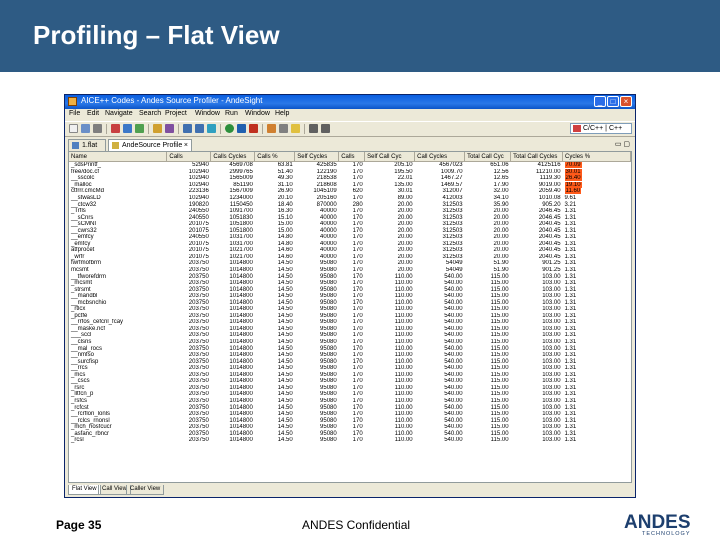 The width and height of the screenshot is (720, 540). What do you see at coordinates (325, 128) in the screenshot?
I see `forward-icon` at bounding box center [325, 128].